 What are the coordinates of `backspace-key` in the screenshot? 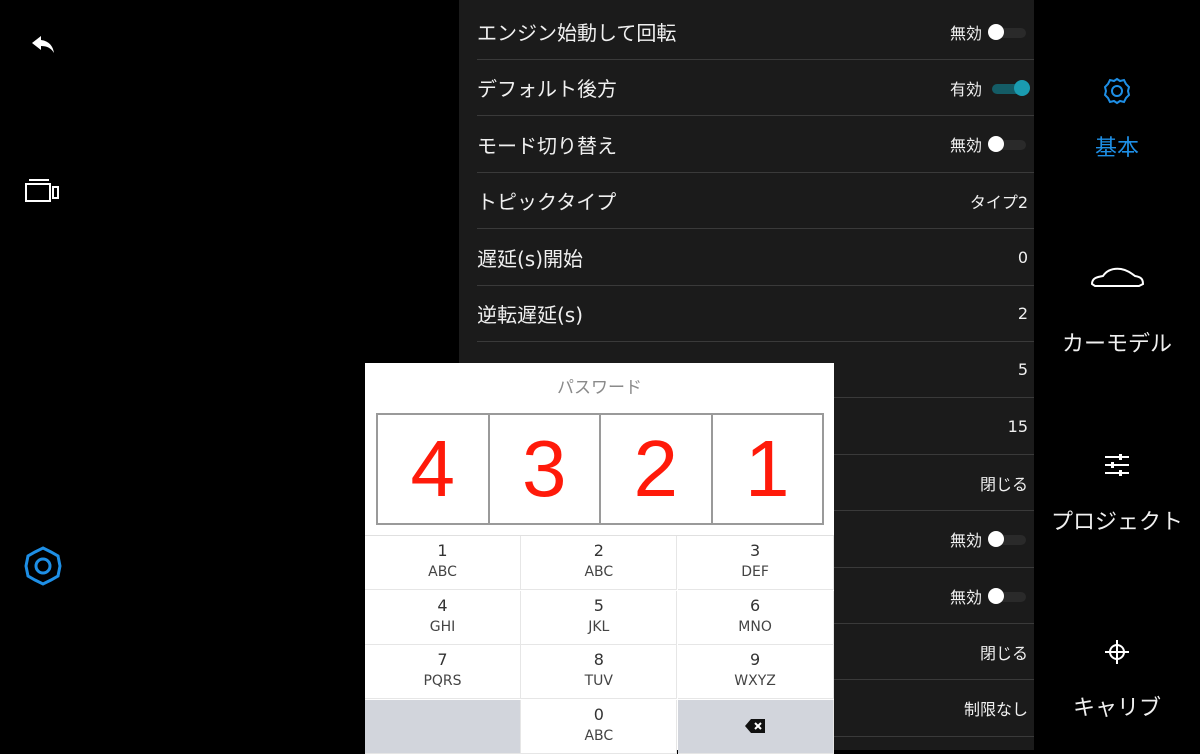 It's located at (755, 726).